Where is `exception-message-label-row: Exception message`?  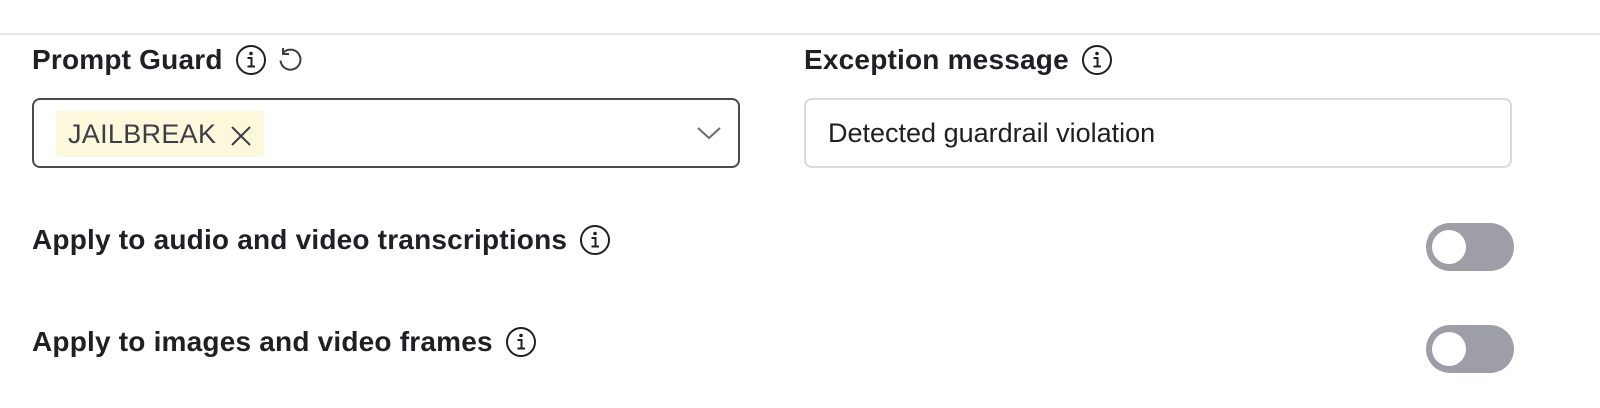
exception-message-label-row: Exception message is located at coordinates (958, 60).